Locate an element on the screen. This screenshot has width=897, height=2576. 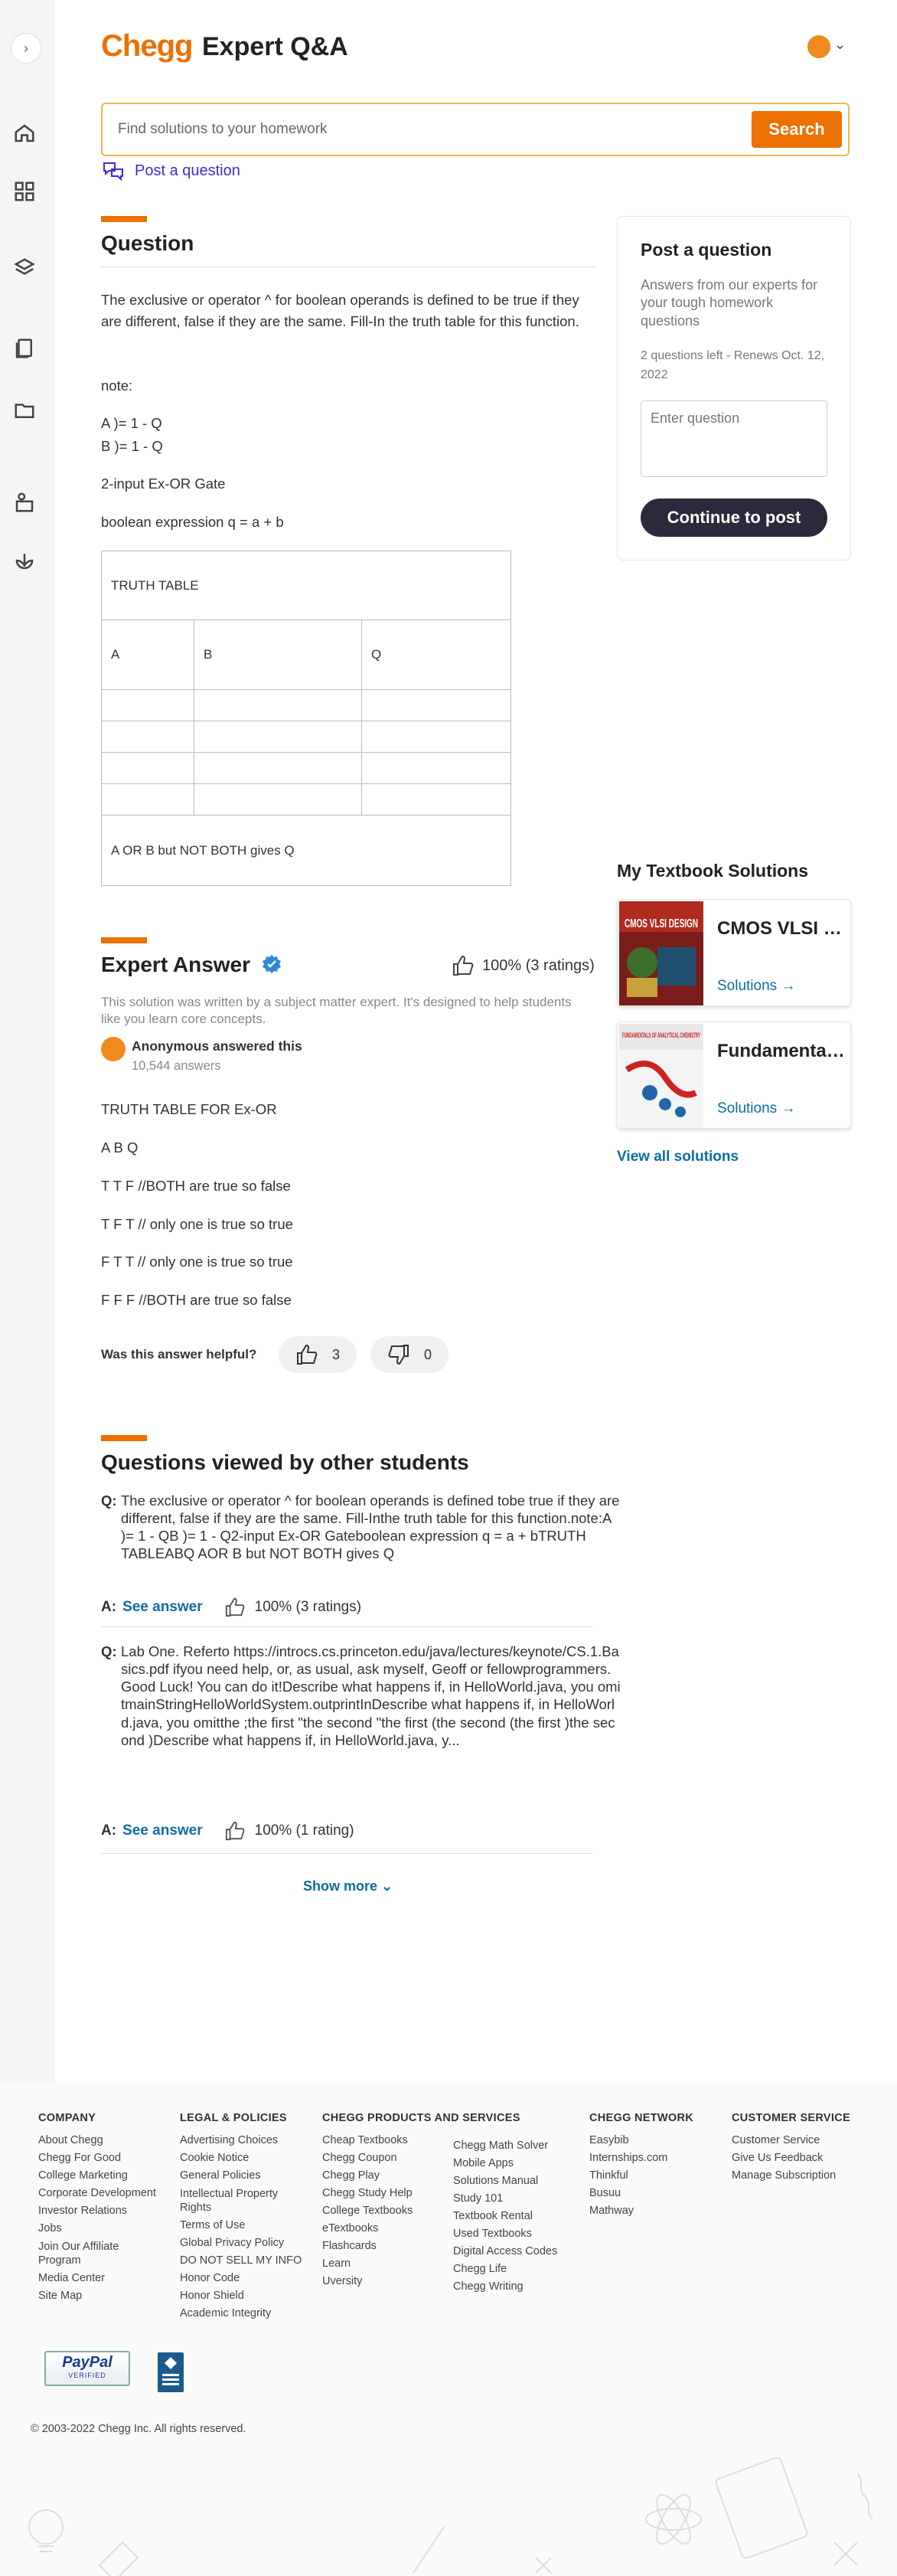
dislike-button: 0 is located at coordinates (409, 1354).